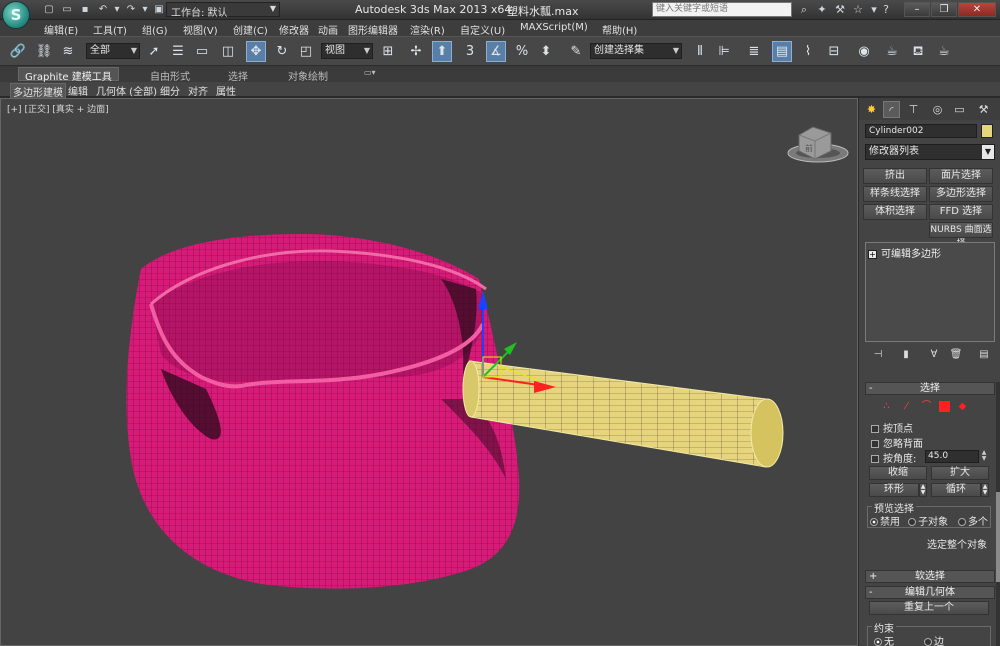 The width and height of the screenshot is (1000, 646). Describe the element at coordinates (984, 456) in the screenshot. I see `spinner-arrows-icon: ▲ ▼` at that location.